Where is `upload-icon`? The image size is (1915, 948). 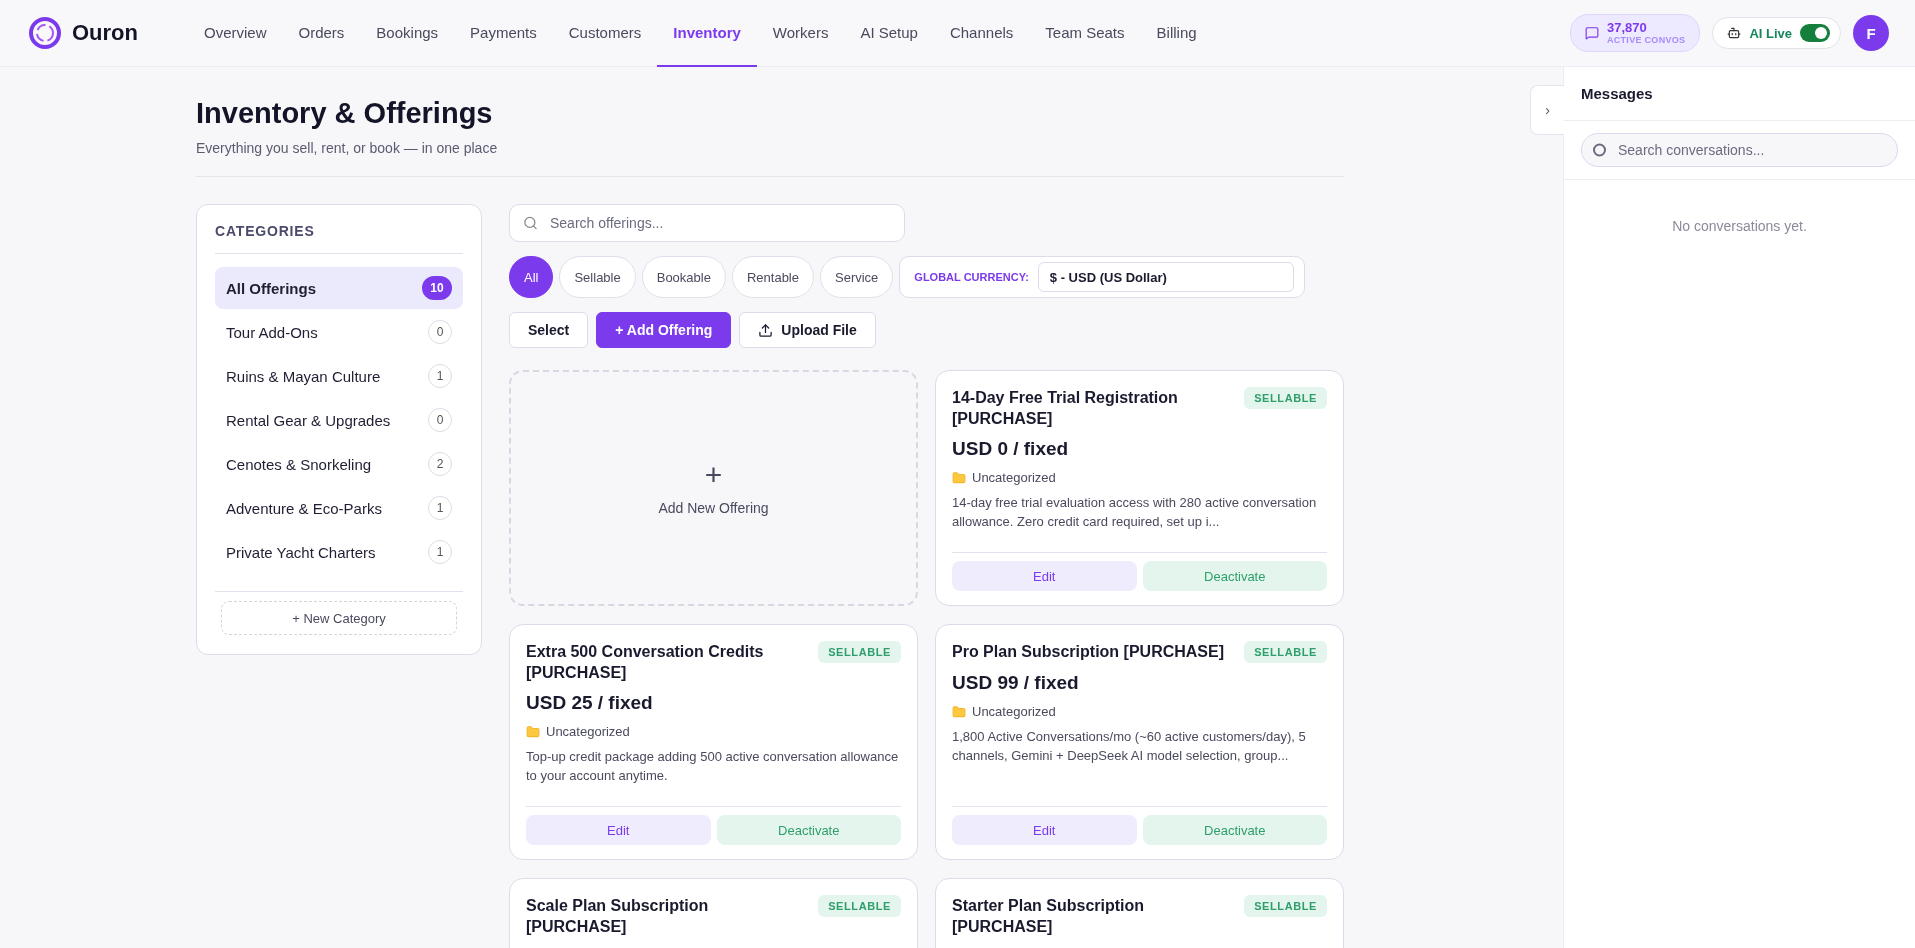
upload-icon is located at coordinates (766, 330).